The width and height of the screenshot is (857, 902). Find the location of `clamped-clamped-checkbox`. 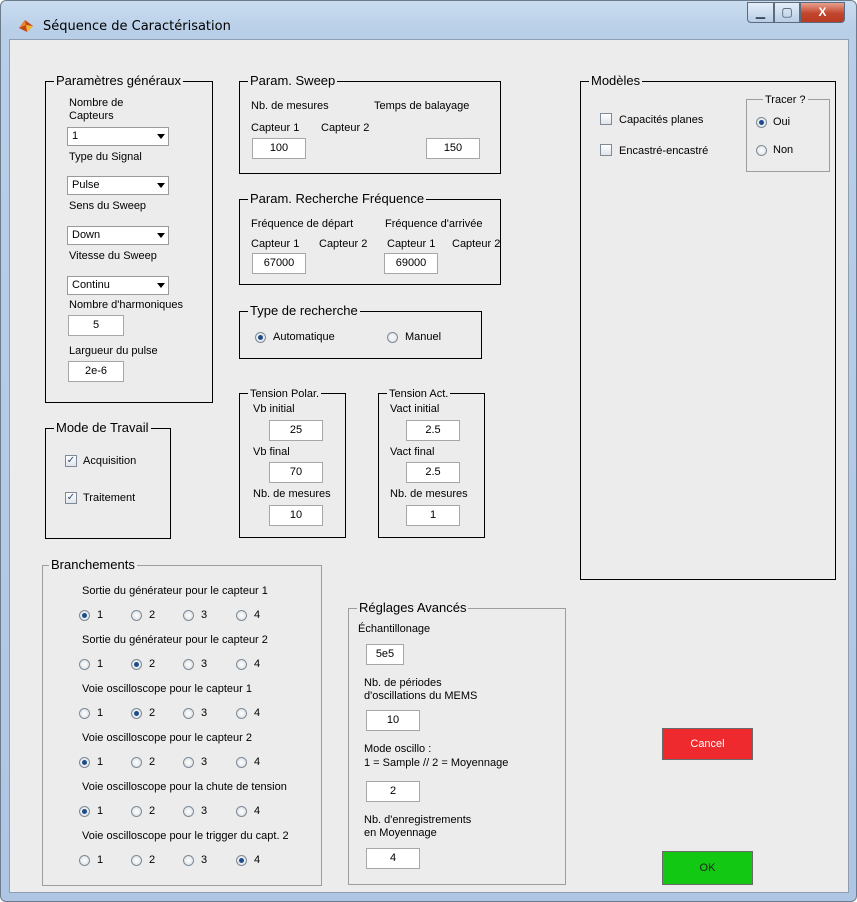

clamped-clamped-checkbox is located at coordinates (606, 150).